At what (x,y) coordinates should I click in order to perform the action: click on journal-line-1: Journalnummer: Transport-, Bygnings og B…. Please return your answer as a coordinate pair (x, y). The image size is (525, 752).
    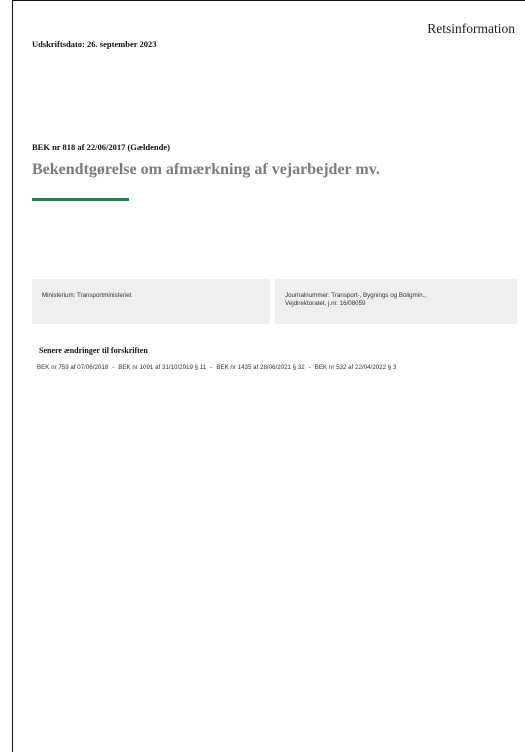
    Looking at the image, I should click on (356, 295).